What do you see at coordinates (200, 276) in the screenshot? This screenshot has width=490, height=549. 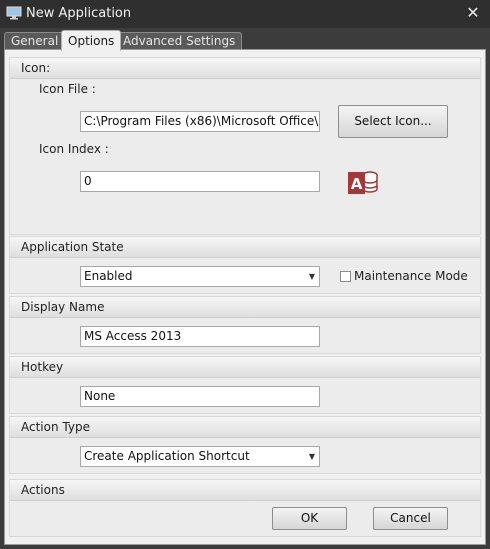 I see `application-state-dropdown: Enabled ▼` at bounding box center [200, 276].